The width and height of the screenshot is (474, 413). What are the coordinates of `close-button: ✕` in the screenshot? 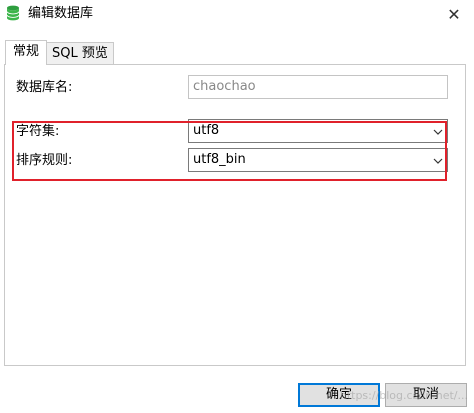 It's located at (454, 14).